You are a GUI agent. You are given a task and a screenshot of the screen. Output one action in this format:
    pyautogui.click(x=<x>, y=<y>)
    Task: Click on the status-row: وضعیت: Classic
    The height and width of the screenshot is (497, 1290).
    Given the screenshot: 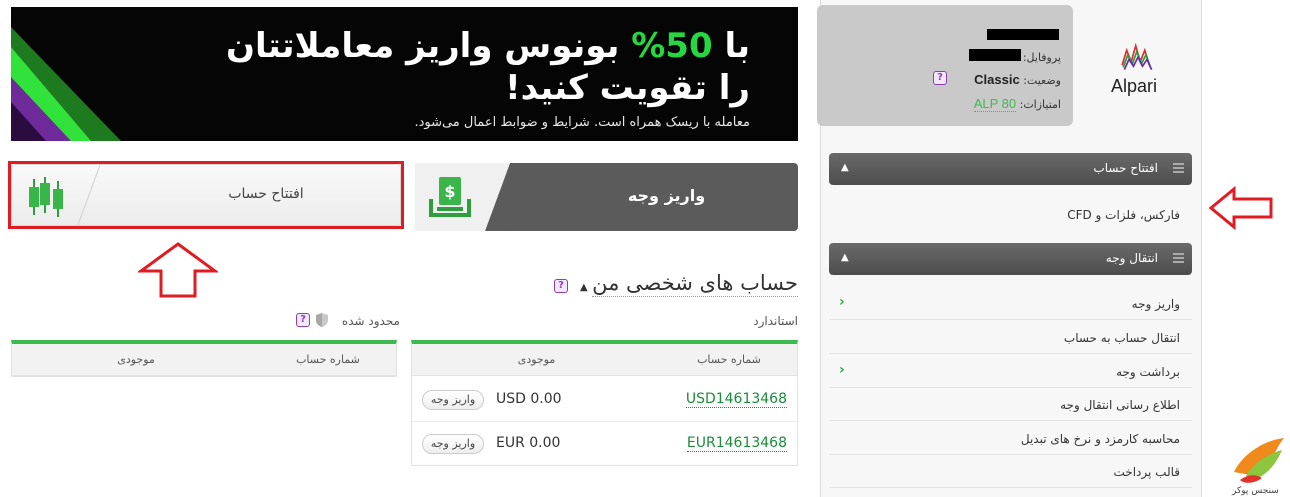 What is the action you would take?
    pyautogui.click(x=1017, y=79)
    